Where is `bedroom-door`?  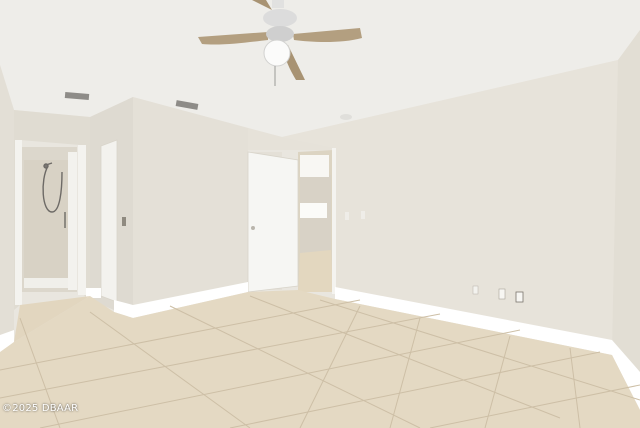
bedroom-door is located at coordinates (273, 222).